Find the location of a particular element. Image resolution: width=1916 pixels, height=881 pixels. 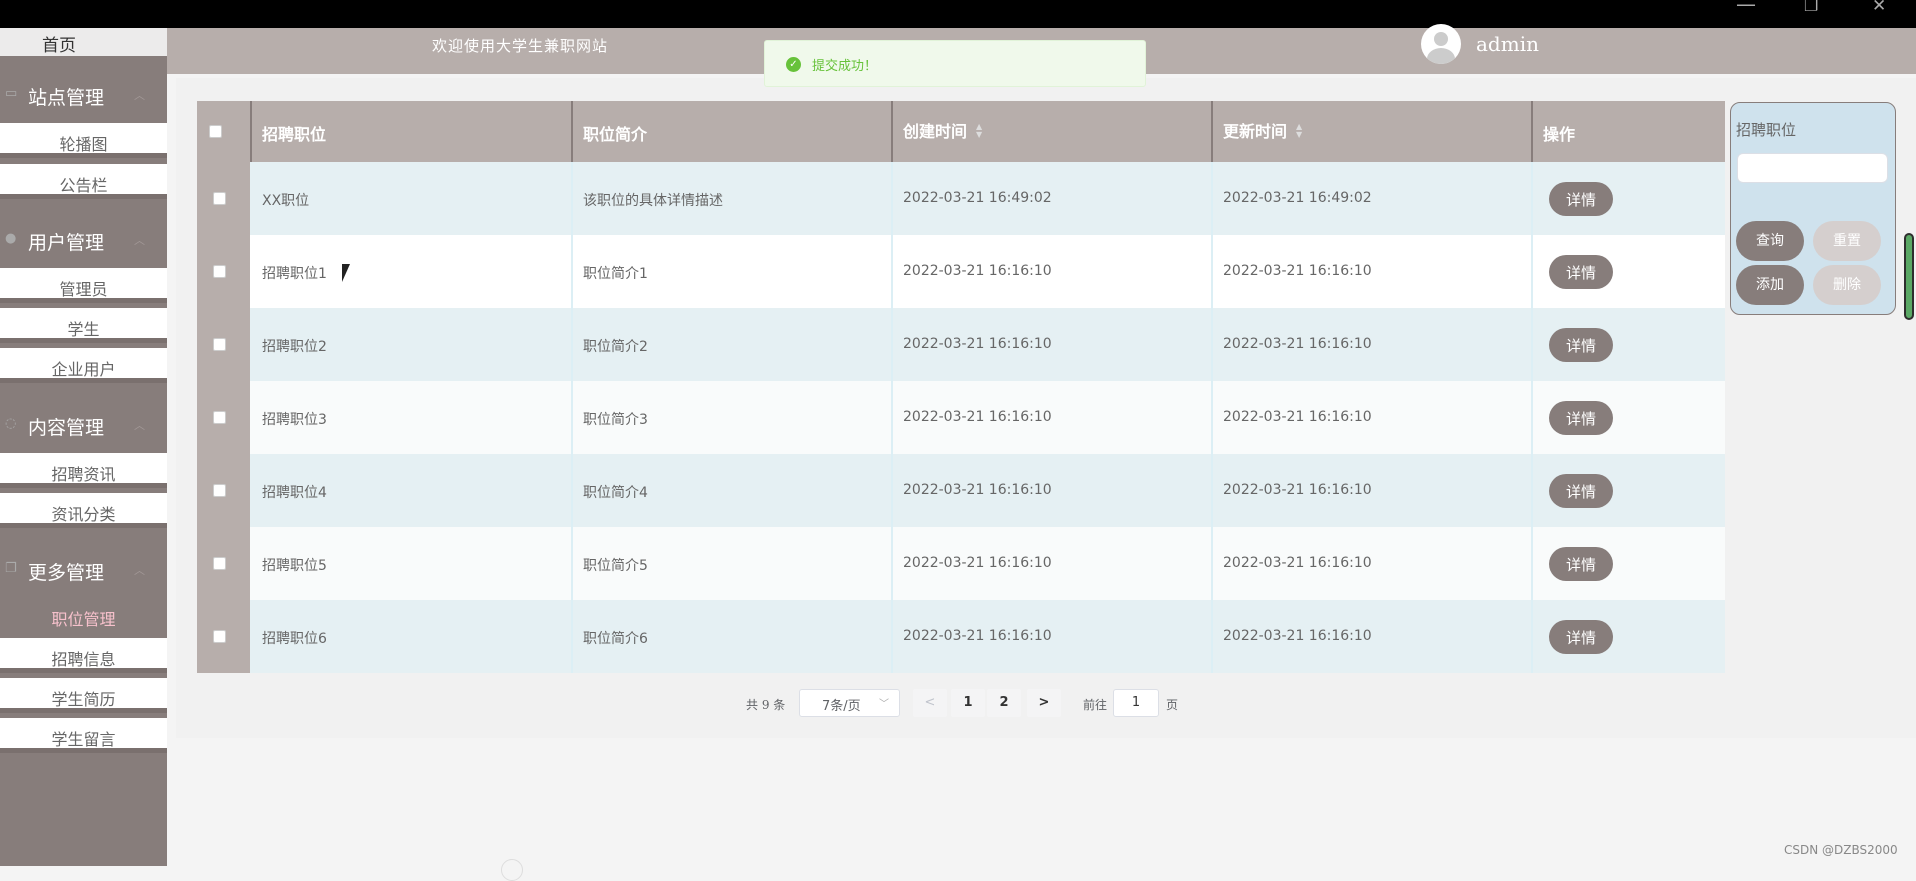

goto-label: 前往 is located at coordinates (1095, 705).